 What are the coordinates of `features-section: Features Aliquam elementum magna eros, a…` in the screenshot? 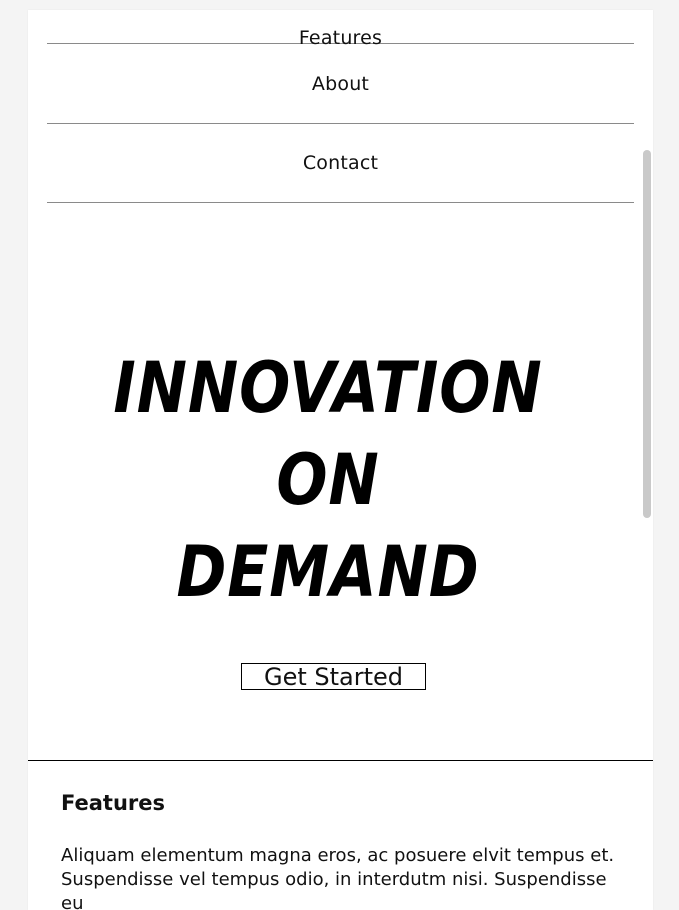 It's located at (341, 849).